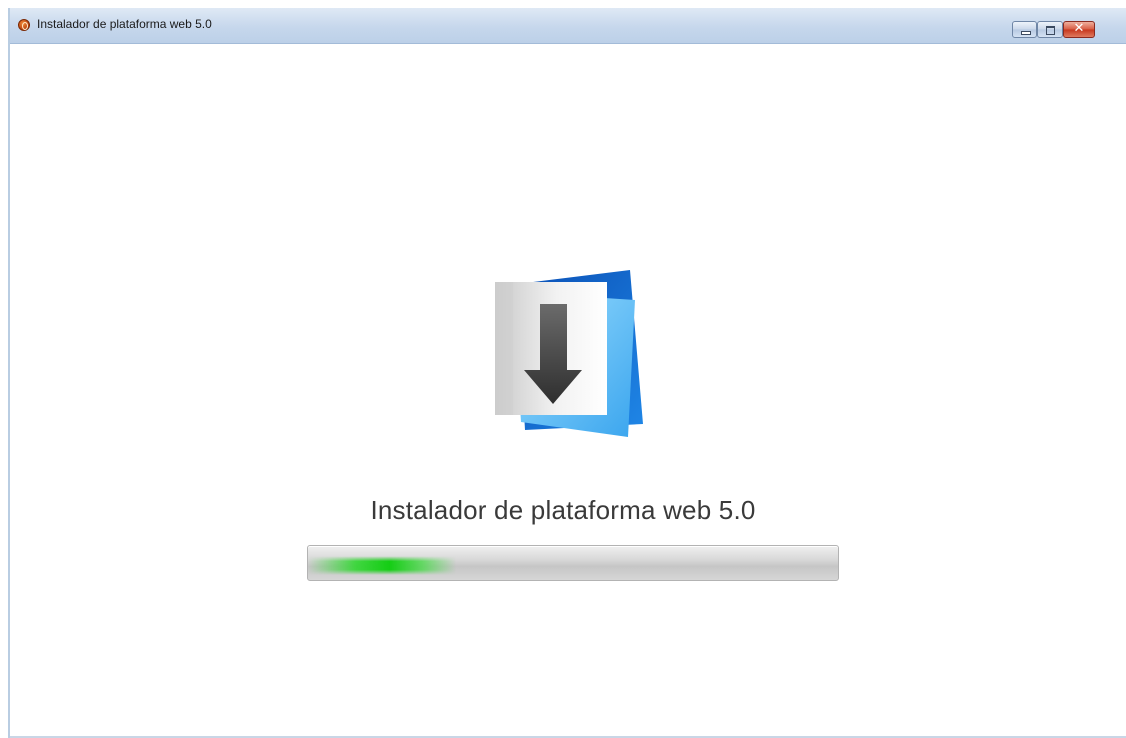  I want to click on product-title: Instalador de plataforma web 5.0, so click(563, 510).